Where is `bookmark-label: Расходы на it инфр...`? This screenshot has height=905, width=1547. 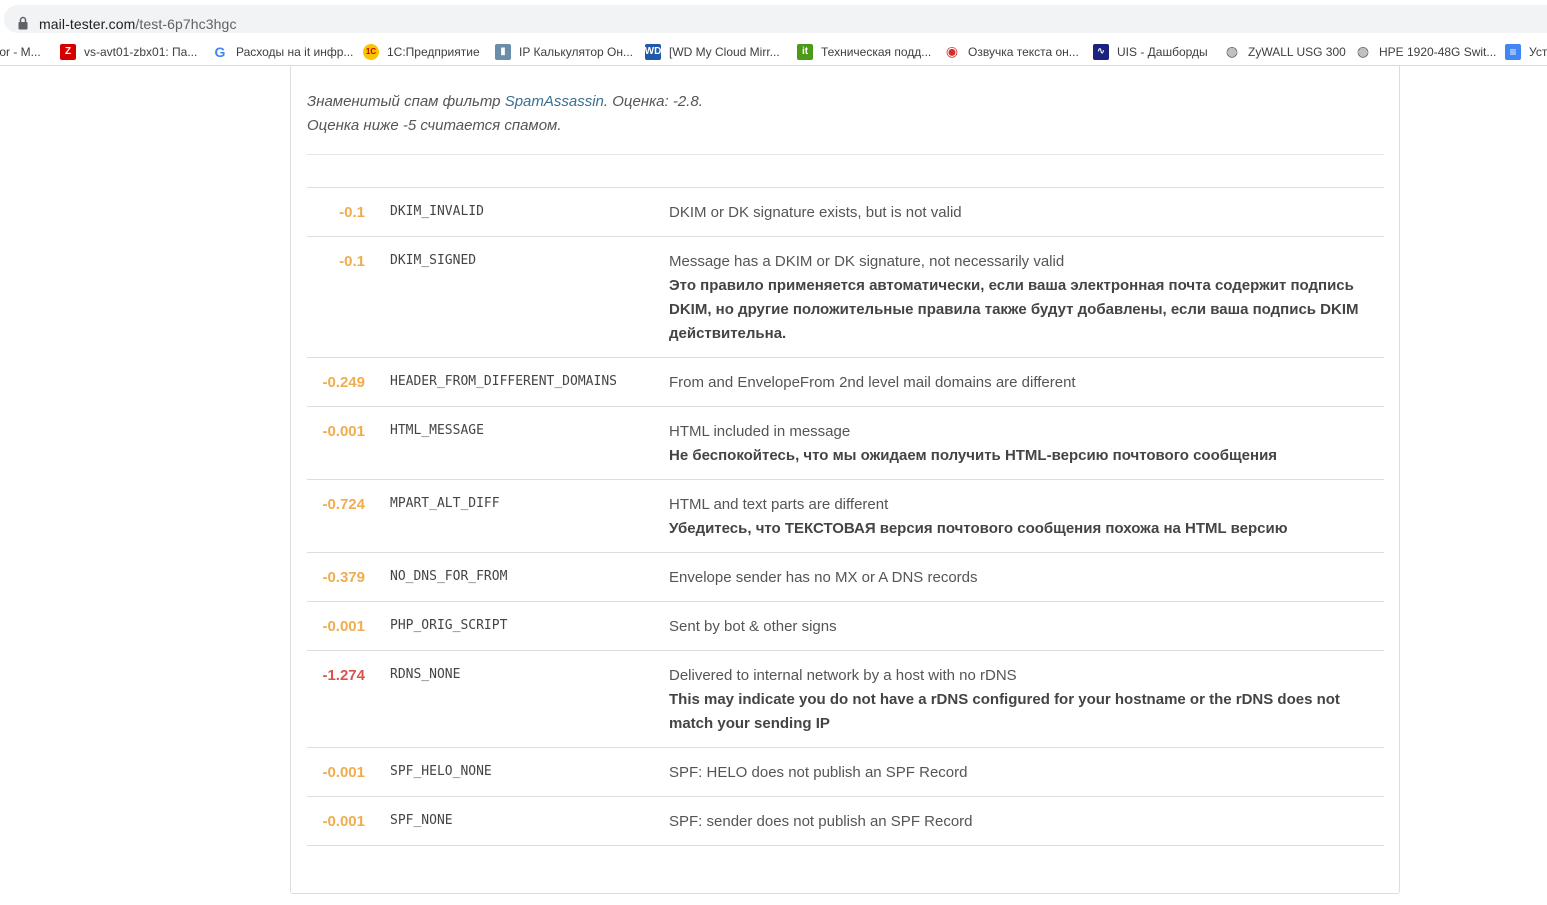
bookmark-label: Расходы на it инфр... is located at coordinates (295, 51).